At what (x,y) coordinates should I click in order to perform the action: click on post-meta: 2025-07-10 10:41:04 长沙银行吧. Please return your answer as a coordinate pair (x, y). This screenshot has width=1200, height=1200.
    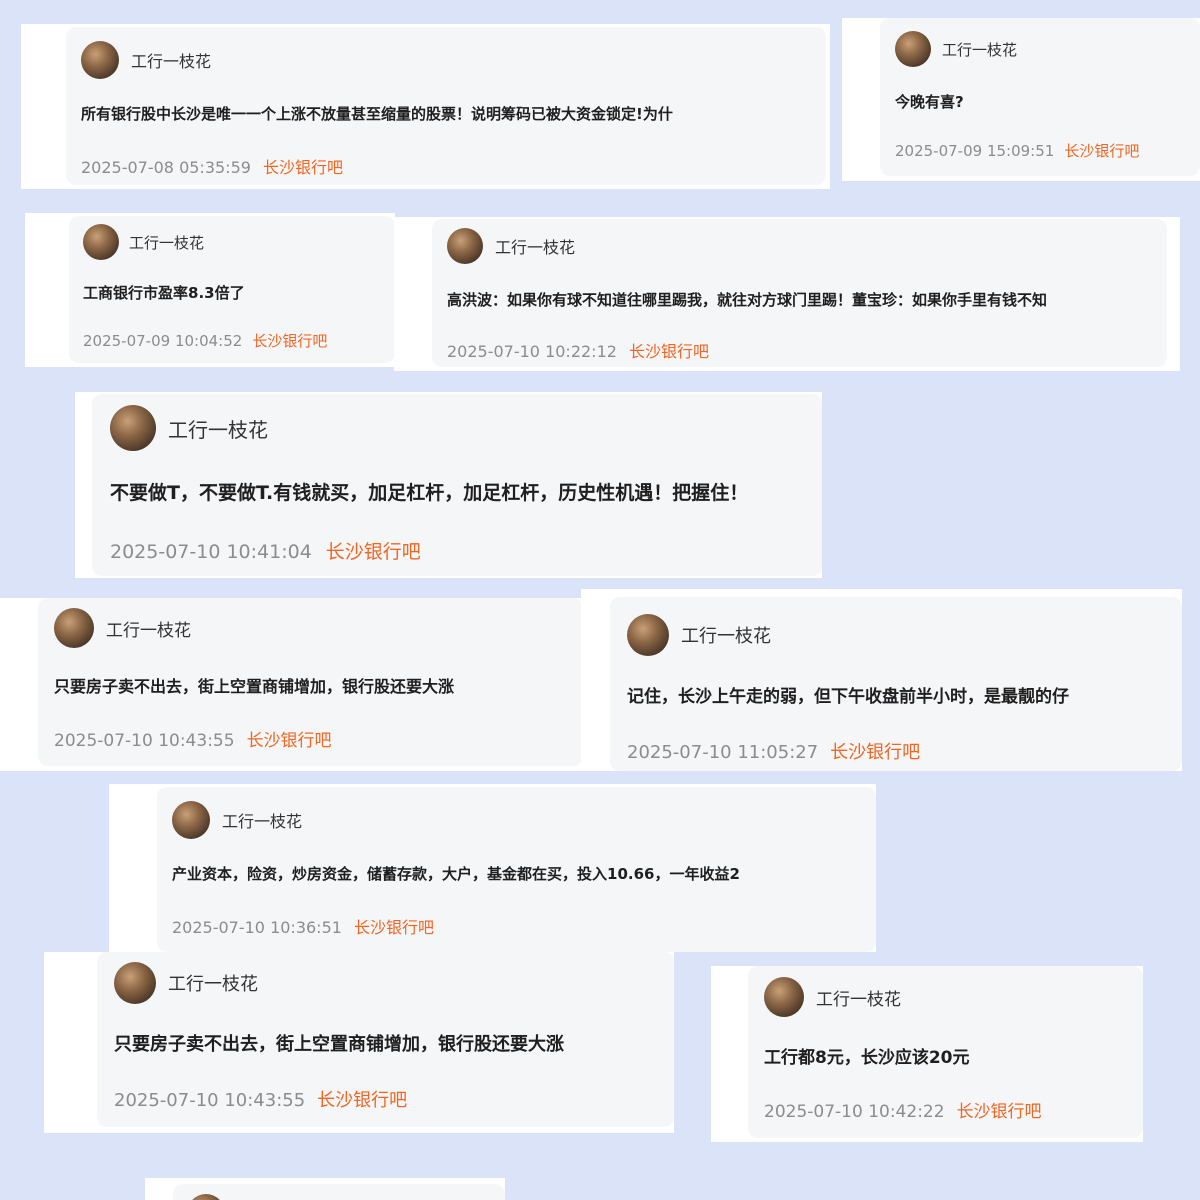
    Looking at the image, I should click on (265, 550).